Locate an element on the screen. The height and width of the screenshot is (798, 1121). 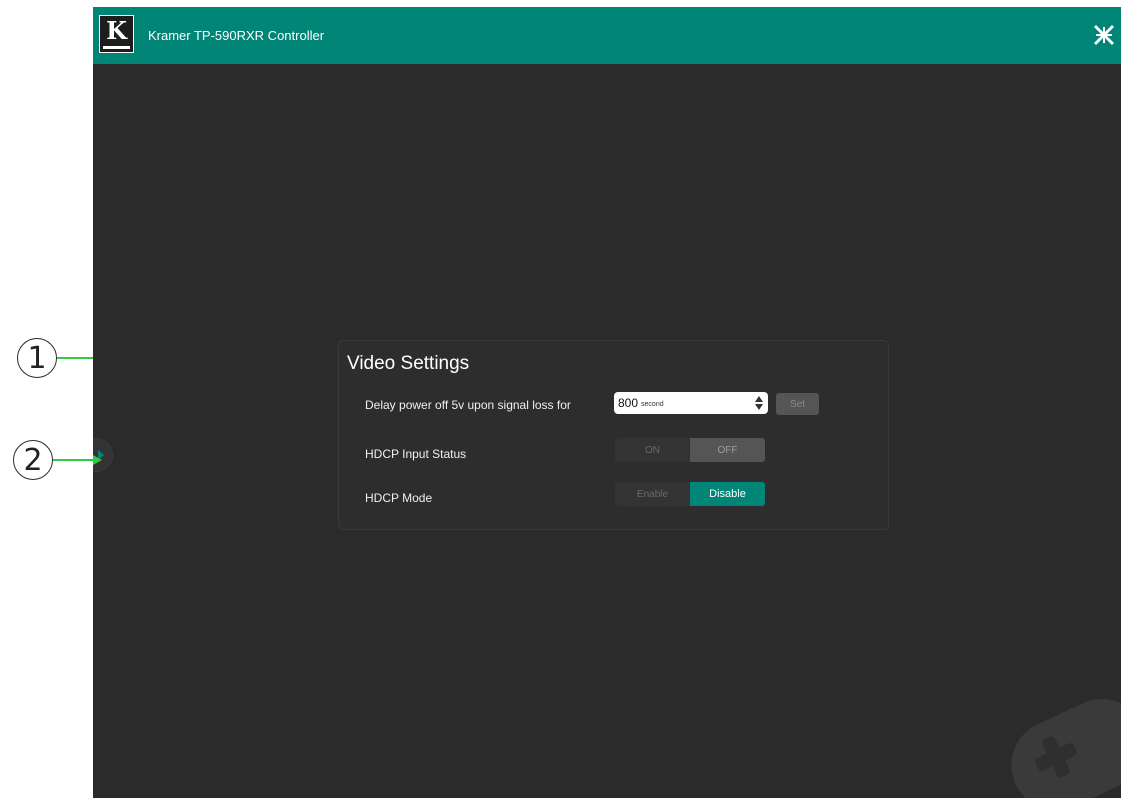
callout-1: 1 is located at coordinates (37, 358).